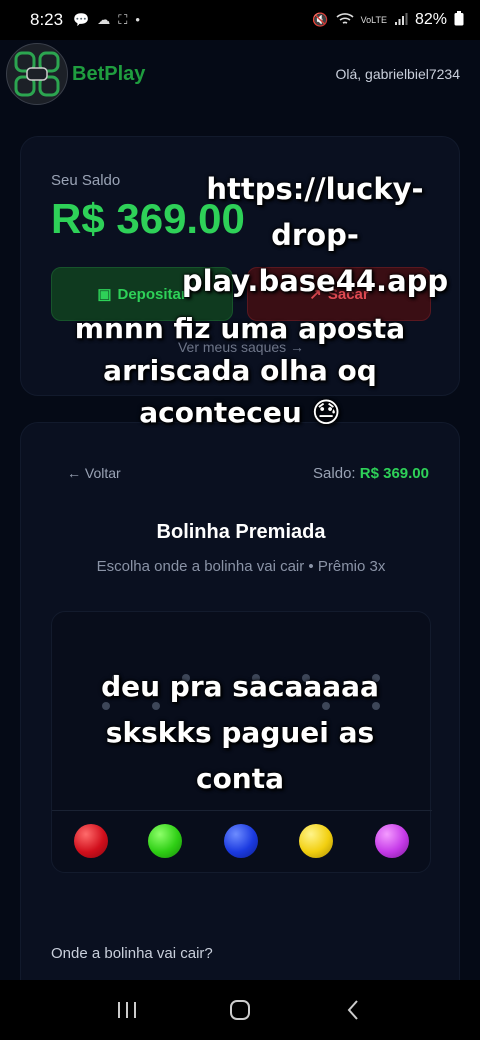 The width and height of the screenshot is (480, 1040). What do you see at coordinates (320, 19) in the screenshot?
I see `mute-icon: 🔇` at bounding box center [320, 19].